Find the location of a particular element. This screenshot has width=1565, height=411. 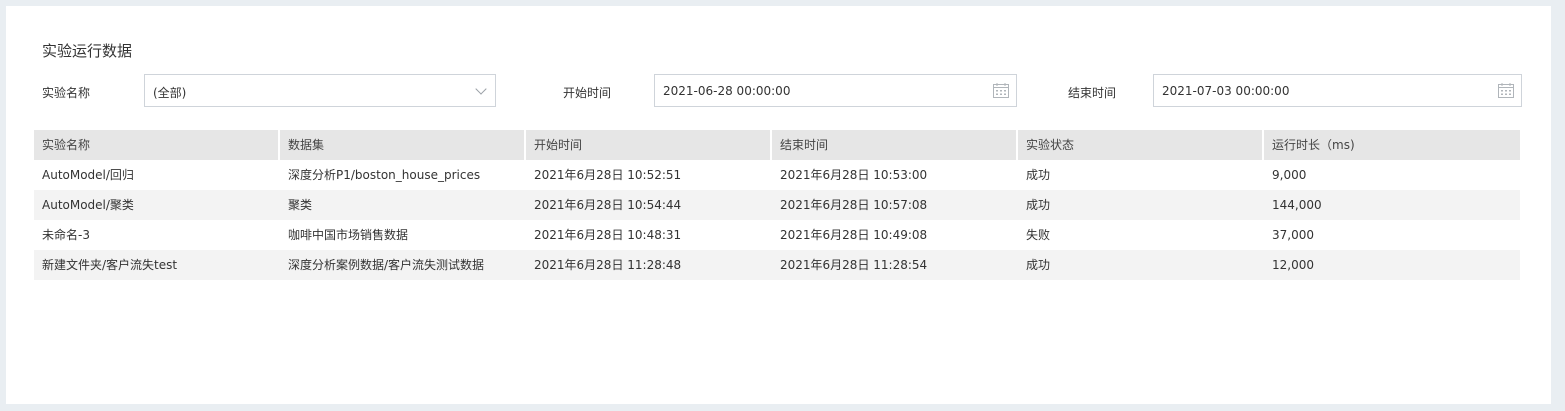

table-header-row: 实验名称 数据集 开始时间 结束时间 实验状态 运行时长（ms) is located at coordinates (777, 145).